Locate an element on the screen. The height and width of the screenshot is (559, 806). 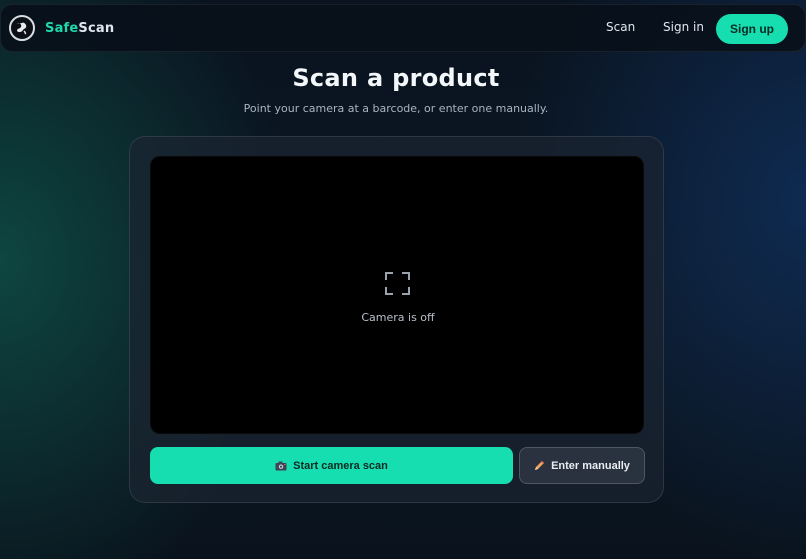
top-navbar: SafeScan Scan Sign in Sign up is located at coordinates (403, 28).